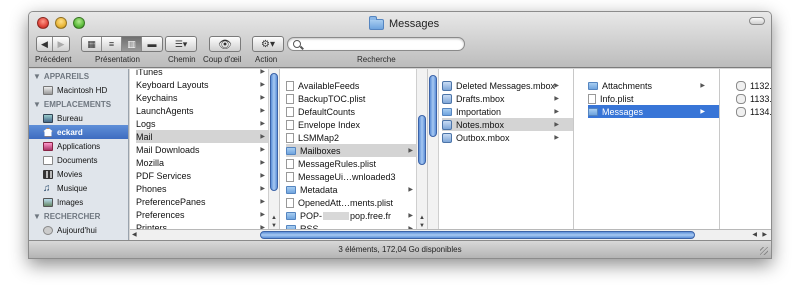  I want to click on action-button: ⚙▾, so click(268, 44).